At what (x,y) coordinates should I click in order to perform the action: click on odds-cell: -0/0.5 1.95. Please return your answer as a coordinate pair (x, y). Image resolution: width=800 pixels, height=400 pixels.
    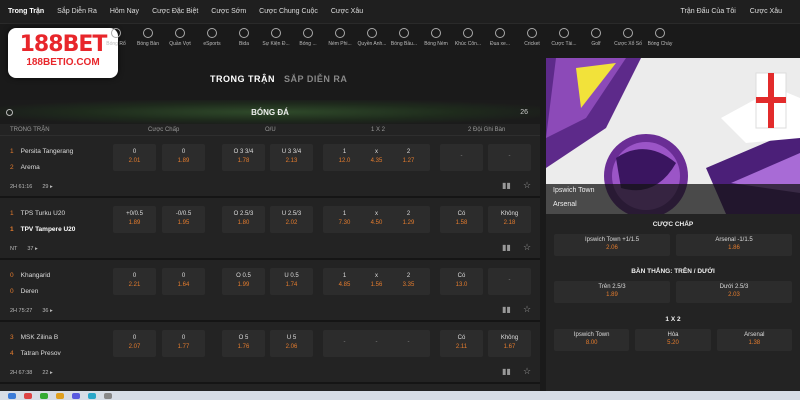
    Looking at the image, I should click on (183, 219).